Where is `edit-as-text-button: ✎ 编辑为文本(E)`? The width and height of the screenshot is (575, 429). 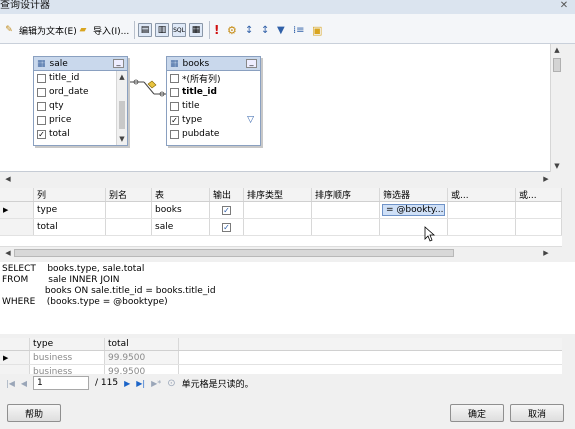
edit-as-text-button: ✎ 编辑为文本(E) is located at coordinates (39, 30).